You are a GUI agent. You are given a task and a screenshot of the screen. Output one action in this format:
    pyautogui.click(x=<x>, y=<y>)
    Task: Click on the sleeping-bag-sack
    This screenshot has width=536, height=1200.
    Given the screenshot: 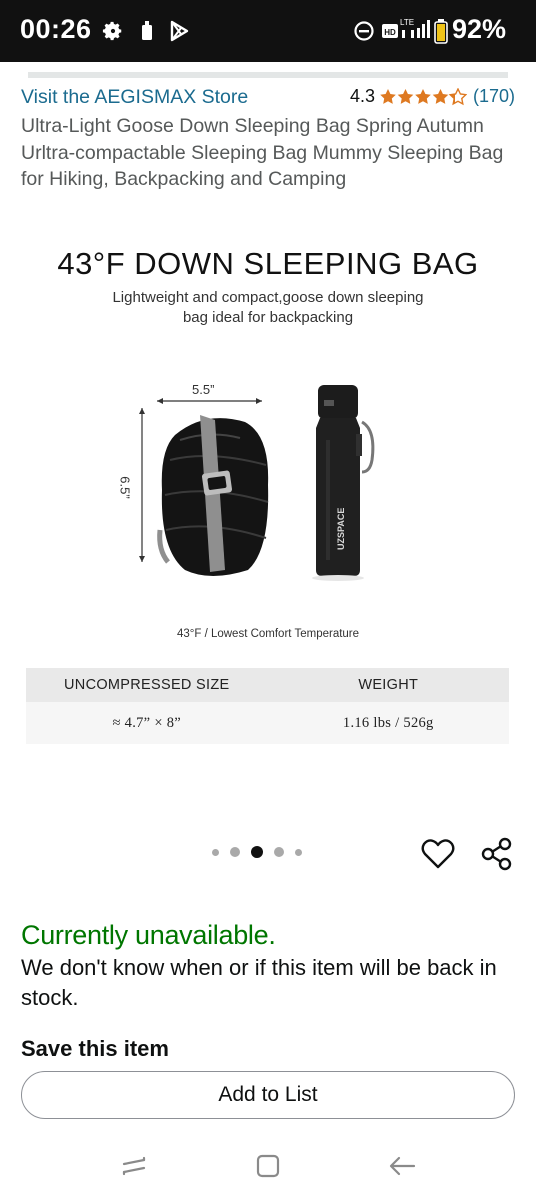 What is the action you would take?
    pyautogui.click(x=213, y=495)
    